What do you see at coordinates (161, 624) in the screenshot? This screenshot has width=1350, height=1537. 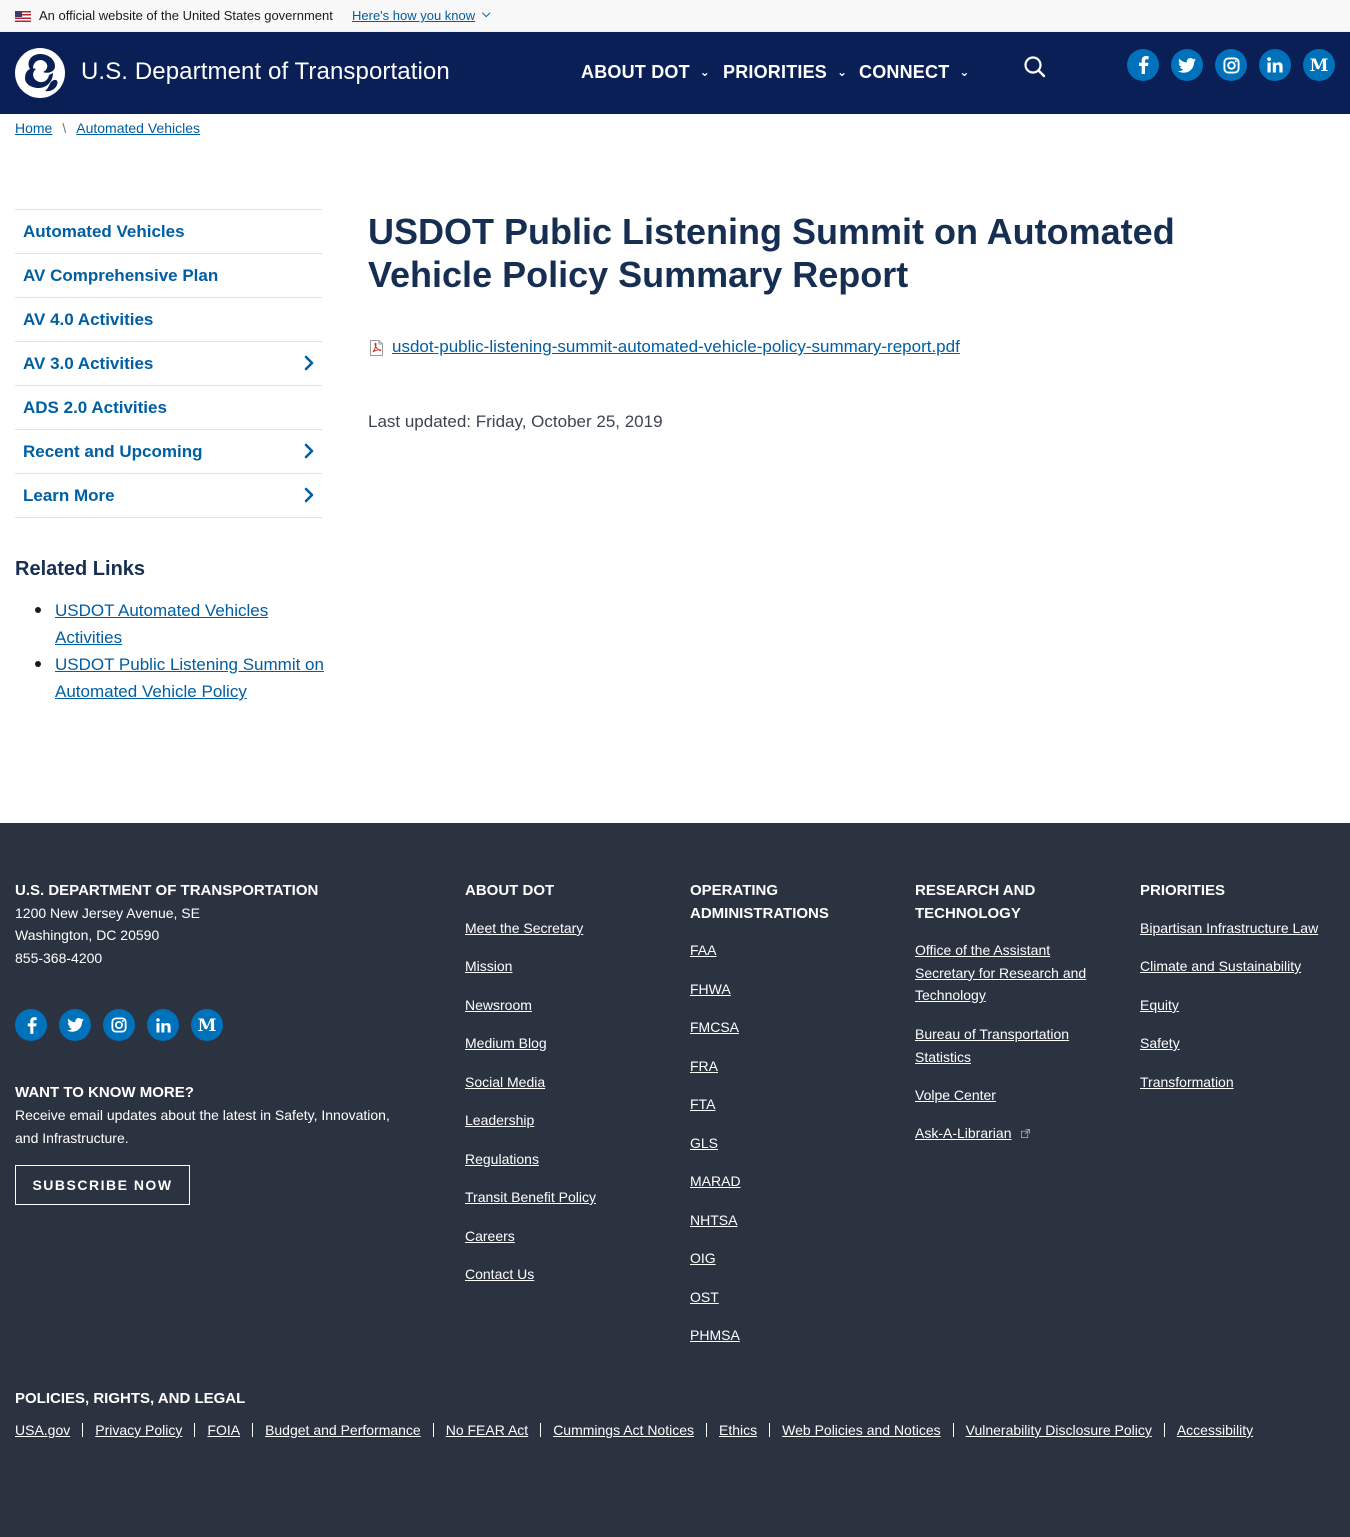 I see `related-link-av-activities: USDOT Automated Vehicles Activities` at bounding box center [161, 624].